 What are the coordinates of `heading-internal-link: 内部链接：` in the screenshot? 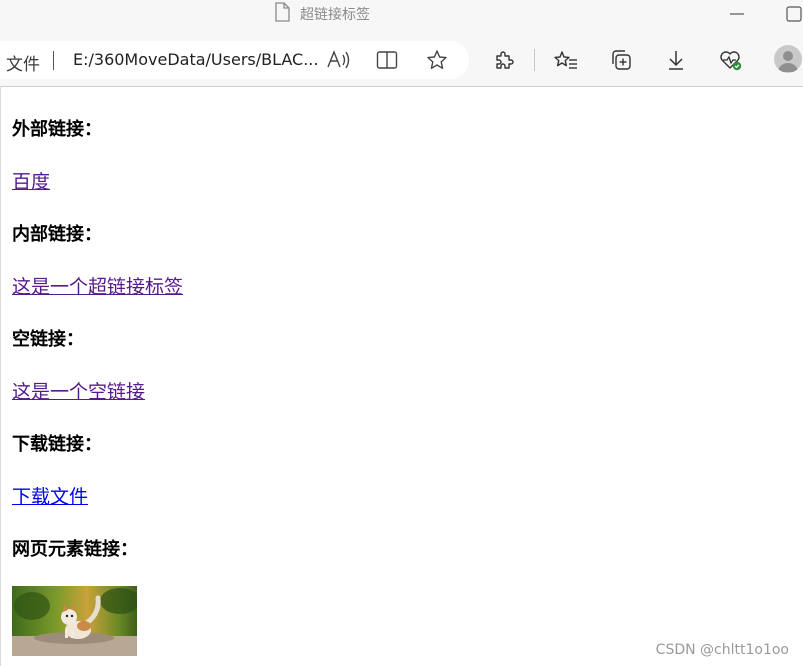 It's located at (57, 234).